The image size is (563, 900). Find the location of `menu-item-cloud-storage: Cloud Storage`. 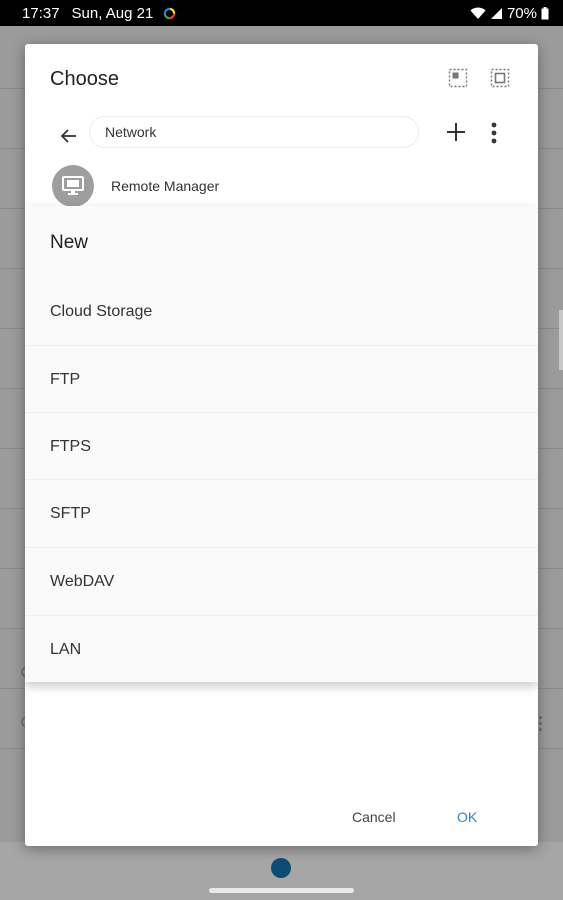

menu-item-cloud-storage: Cloud Storage is located at coordinates (281, 311).